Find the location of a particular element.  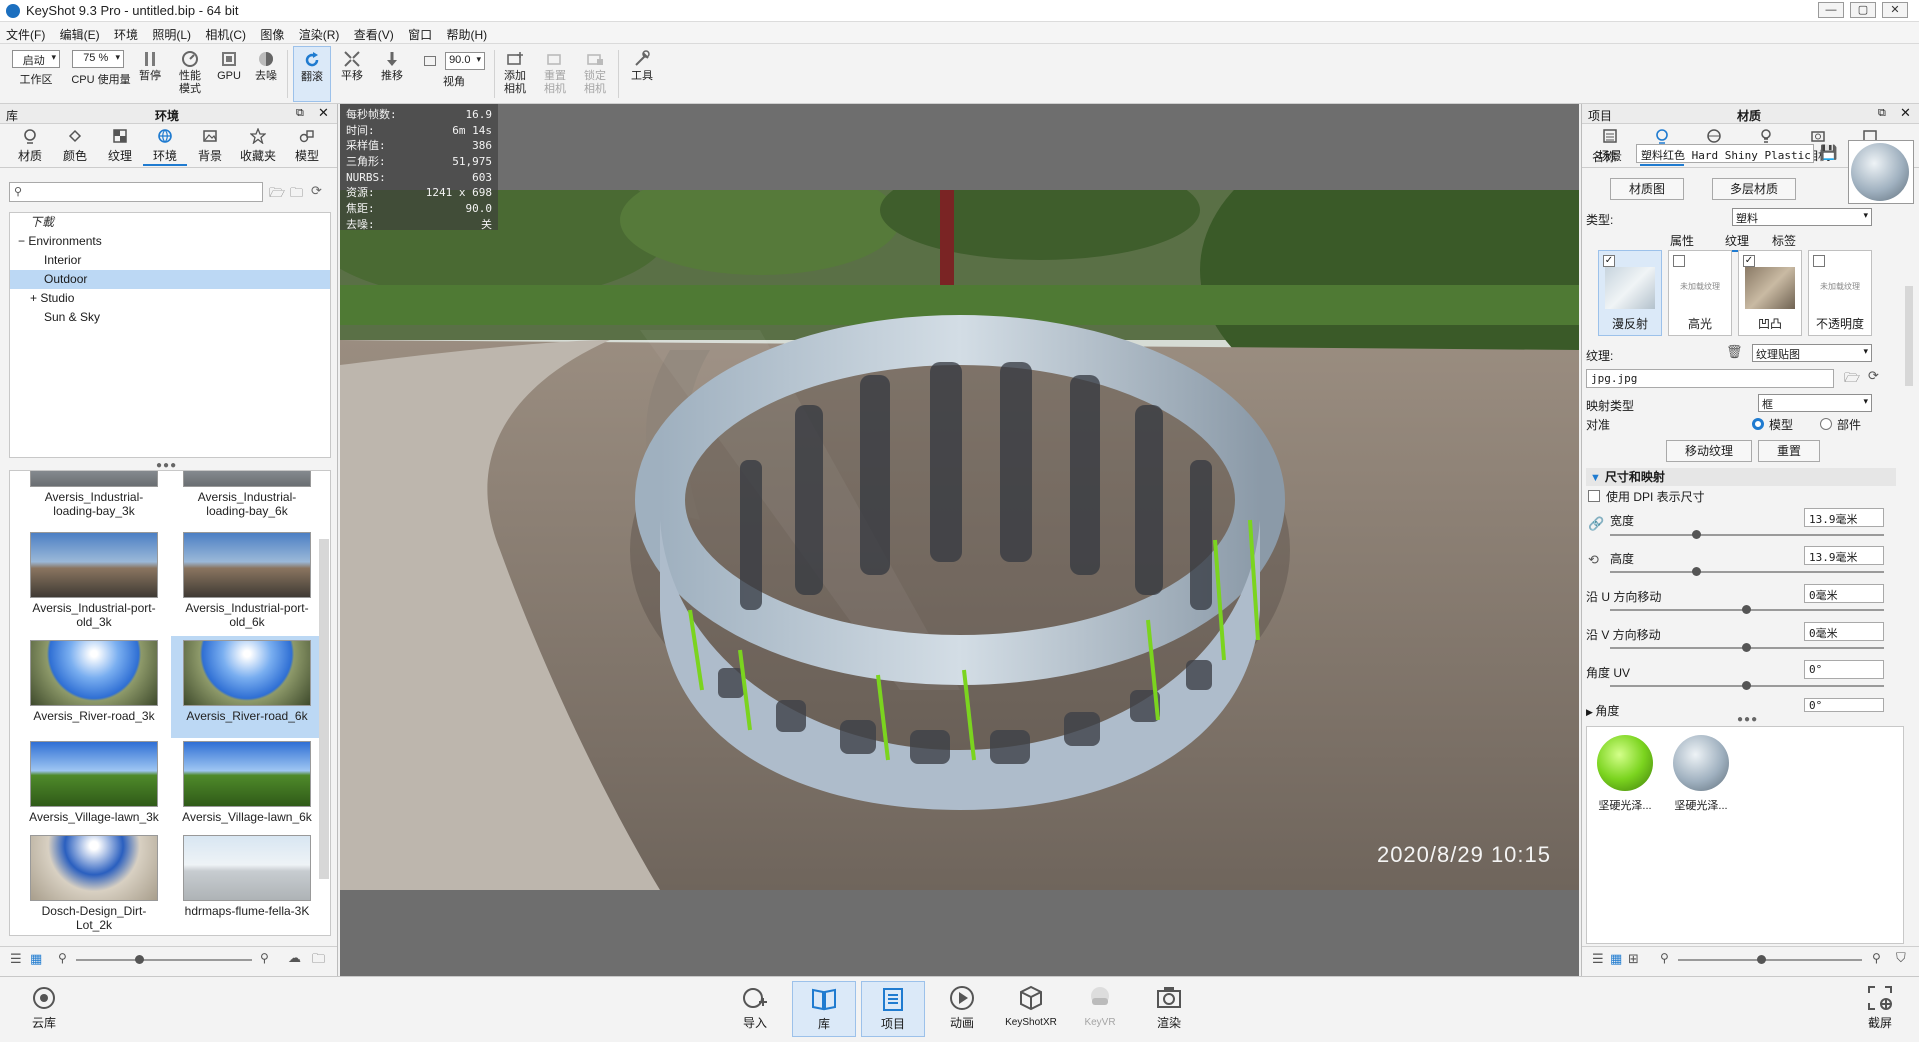

tab-environments: 环境 is located at coordinates (165, 146).